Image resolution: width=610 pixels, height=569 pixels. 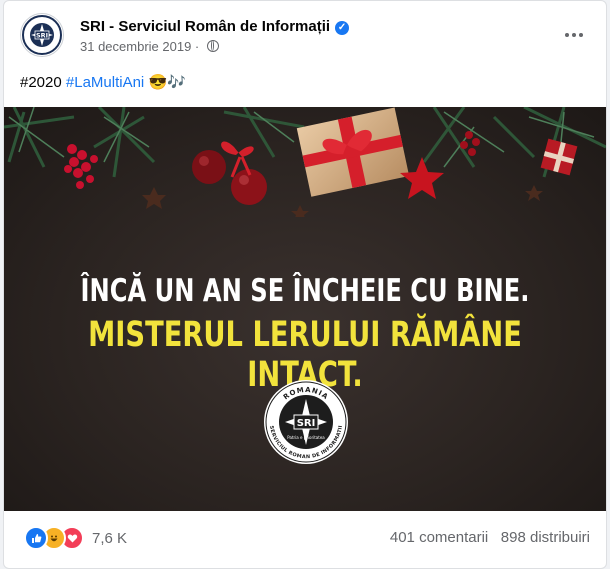 I want to click on post-meta: 31 decembrie 2019 ·, so click(x=149, y=46).